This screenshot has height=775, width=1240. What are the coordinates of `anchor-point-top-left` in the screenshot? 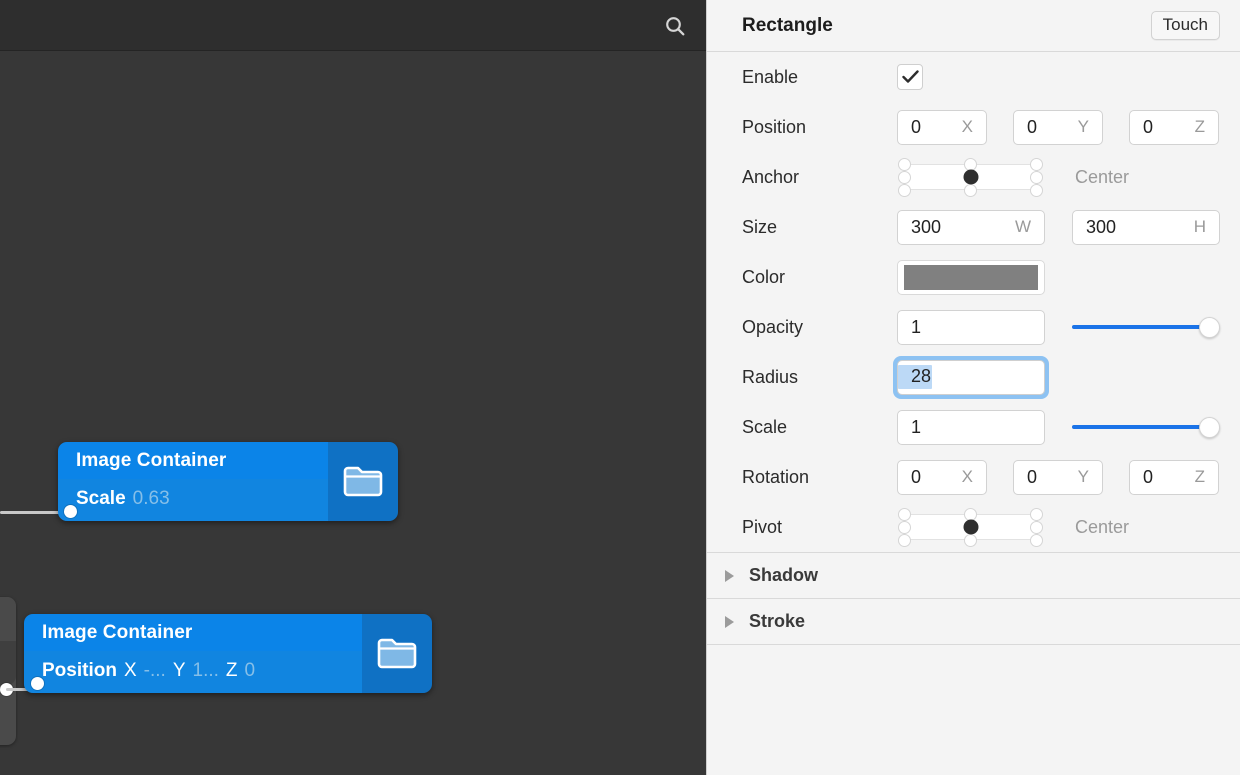 It's located at (904, 164).